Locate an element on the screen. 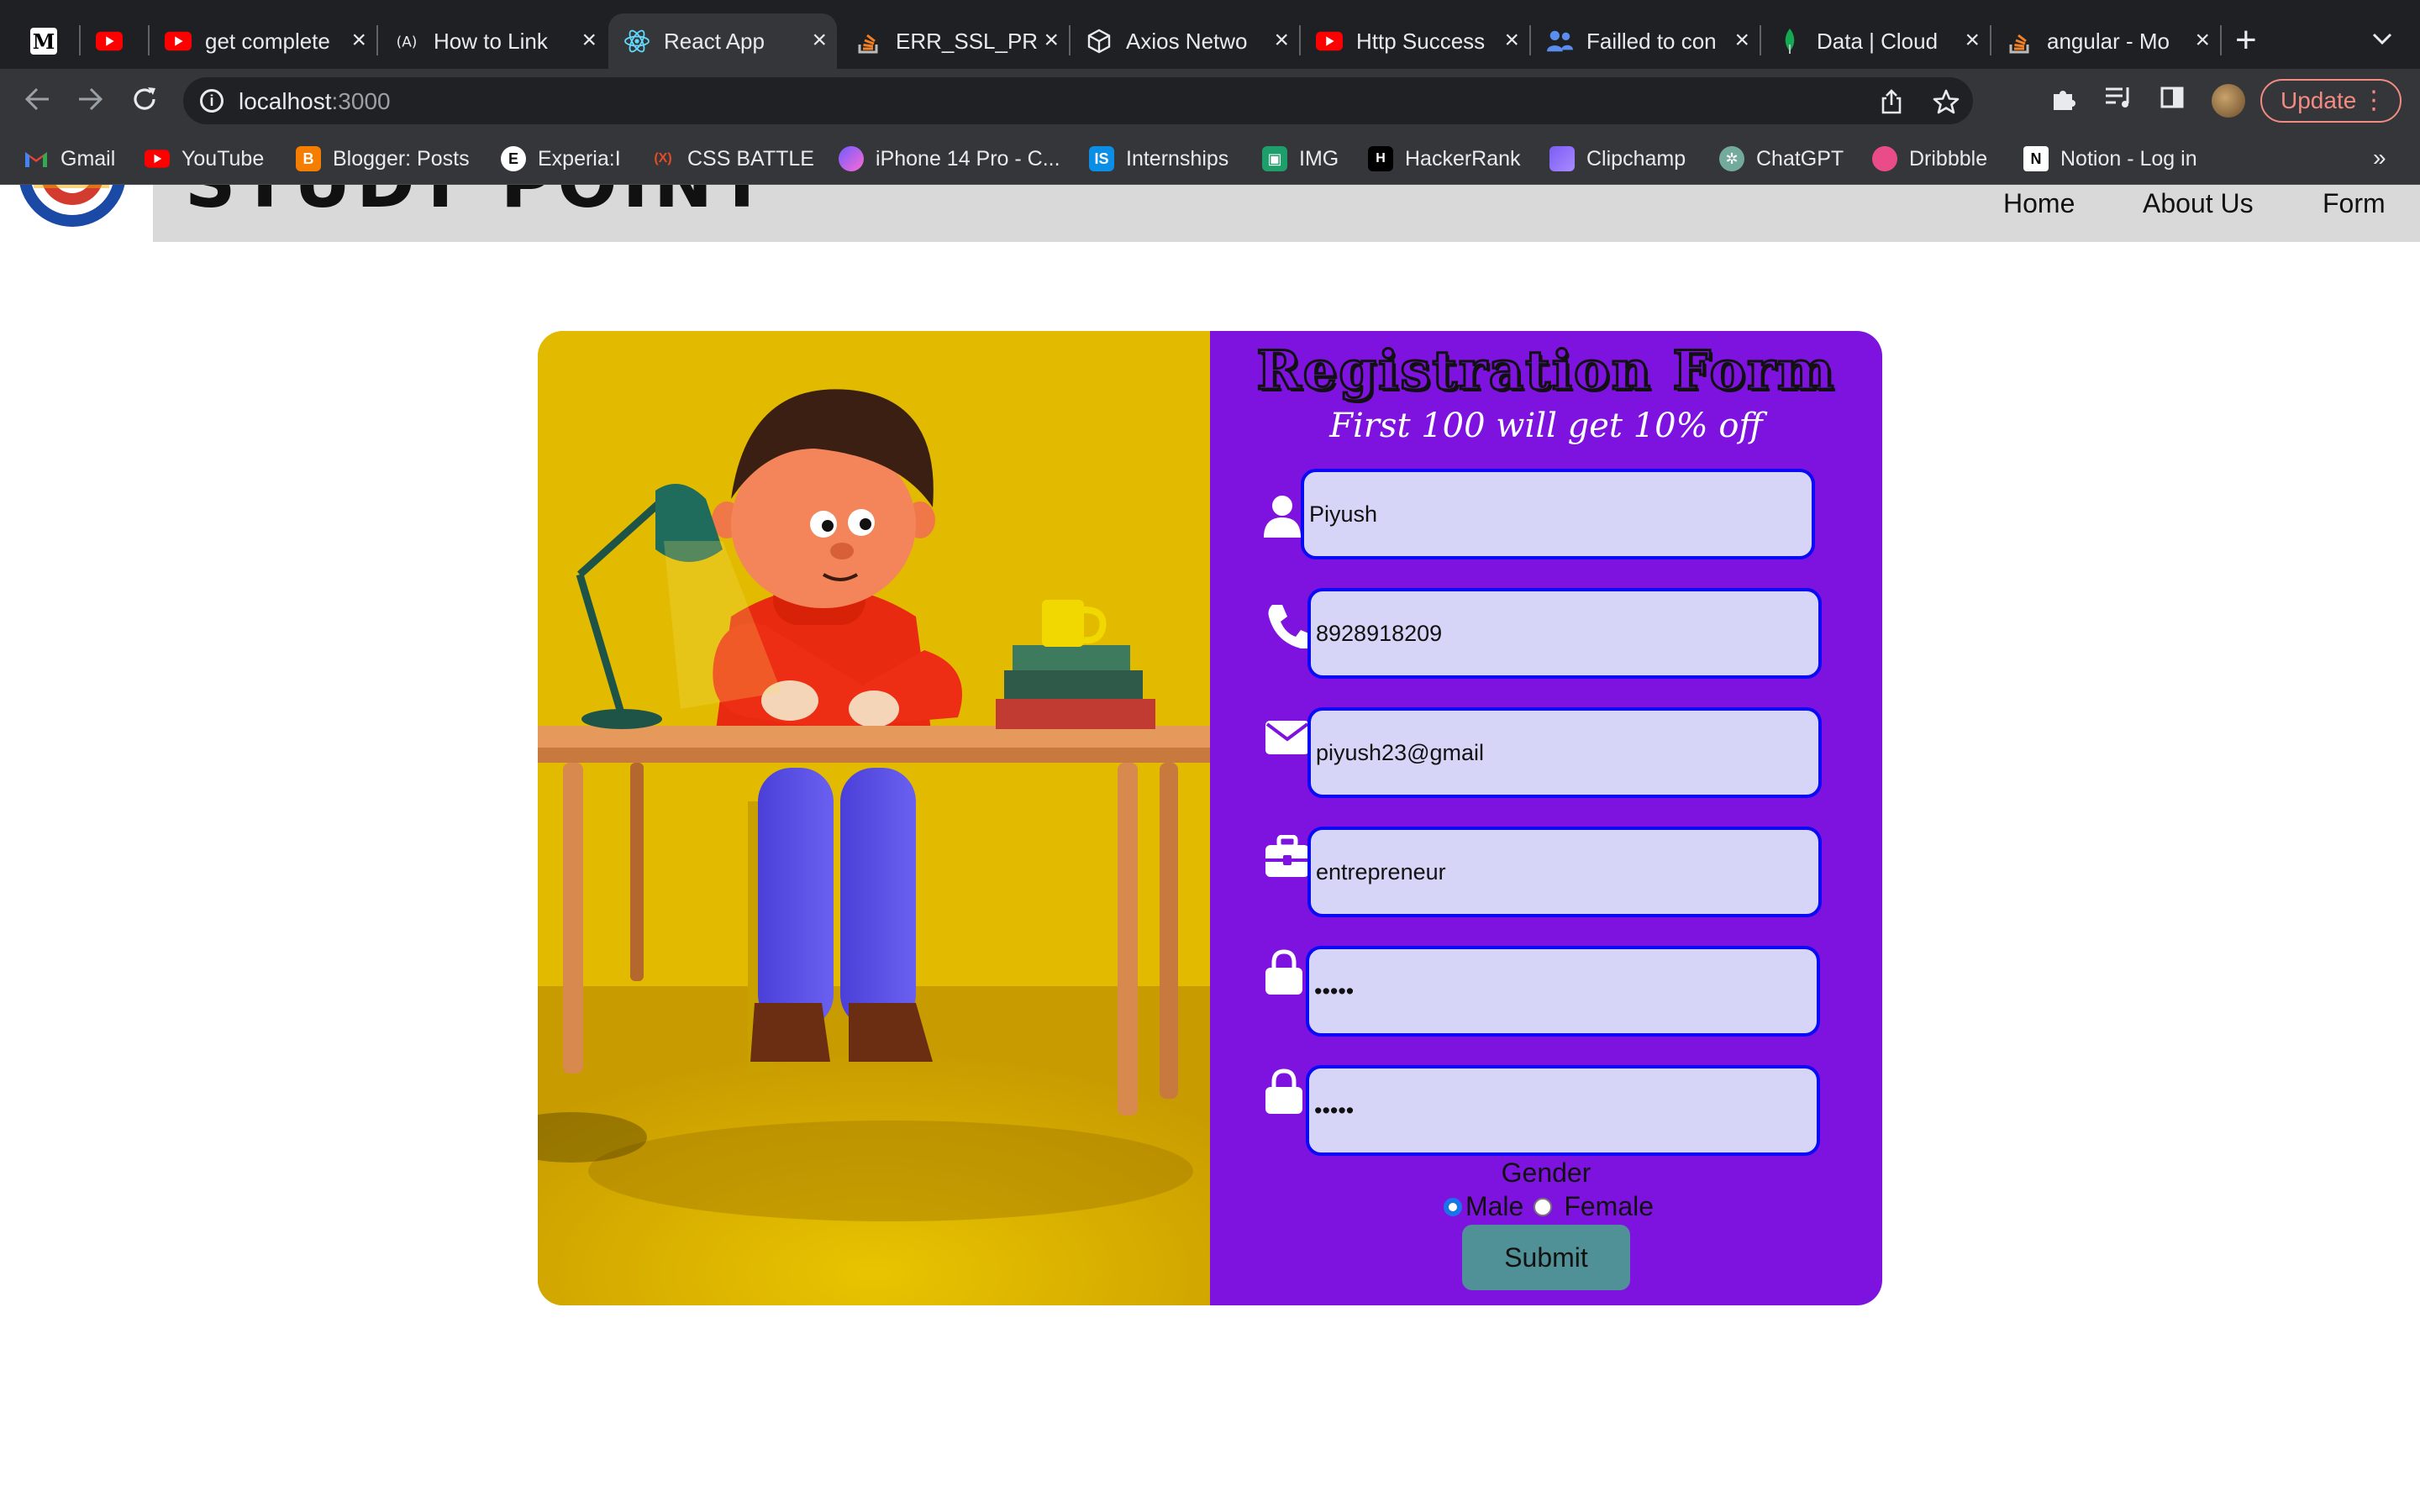 The height and width of the screenshot is (1512, 2420). site-brand: STUDY POINT is located at coordinates (478, 204).